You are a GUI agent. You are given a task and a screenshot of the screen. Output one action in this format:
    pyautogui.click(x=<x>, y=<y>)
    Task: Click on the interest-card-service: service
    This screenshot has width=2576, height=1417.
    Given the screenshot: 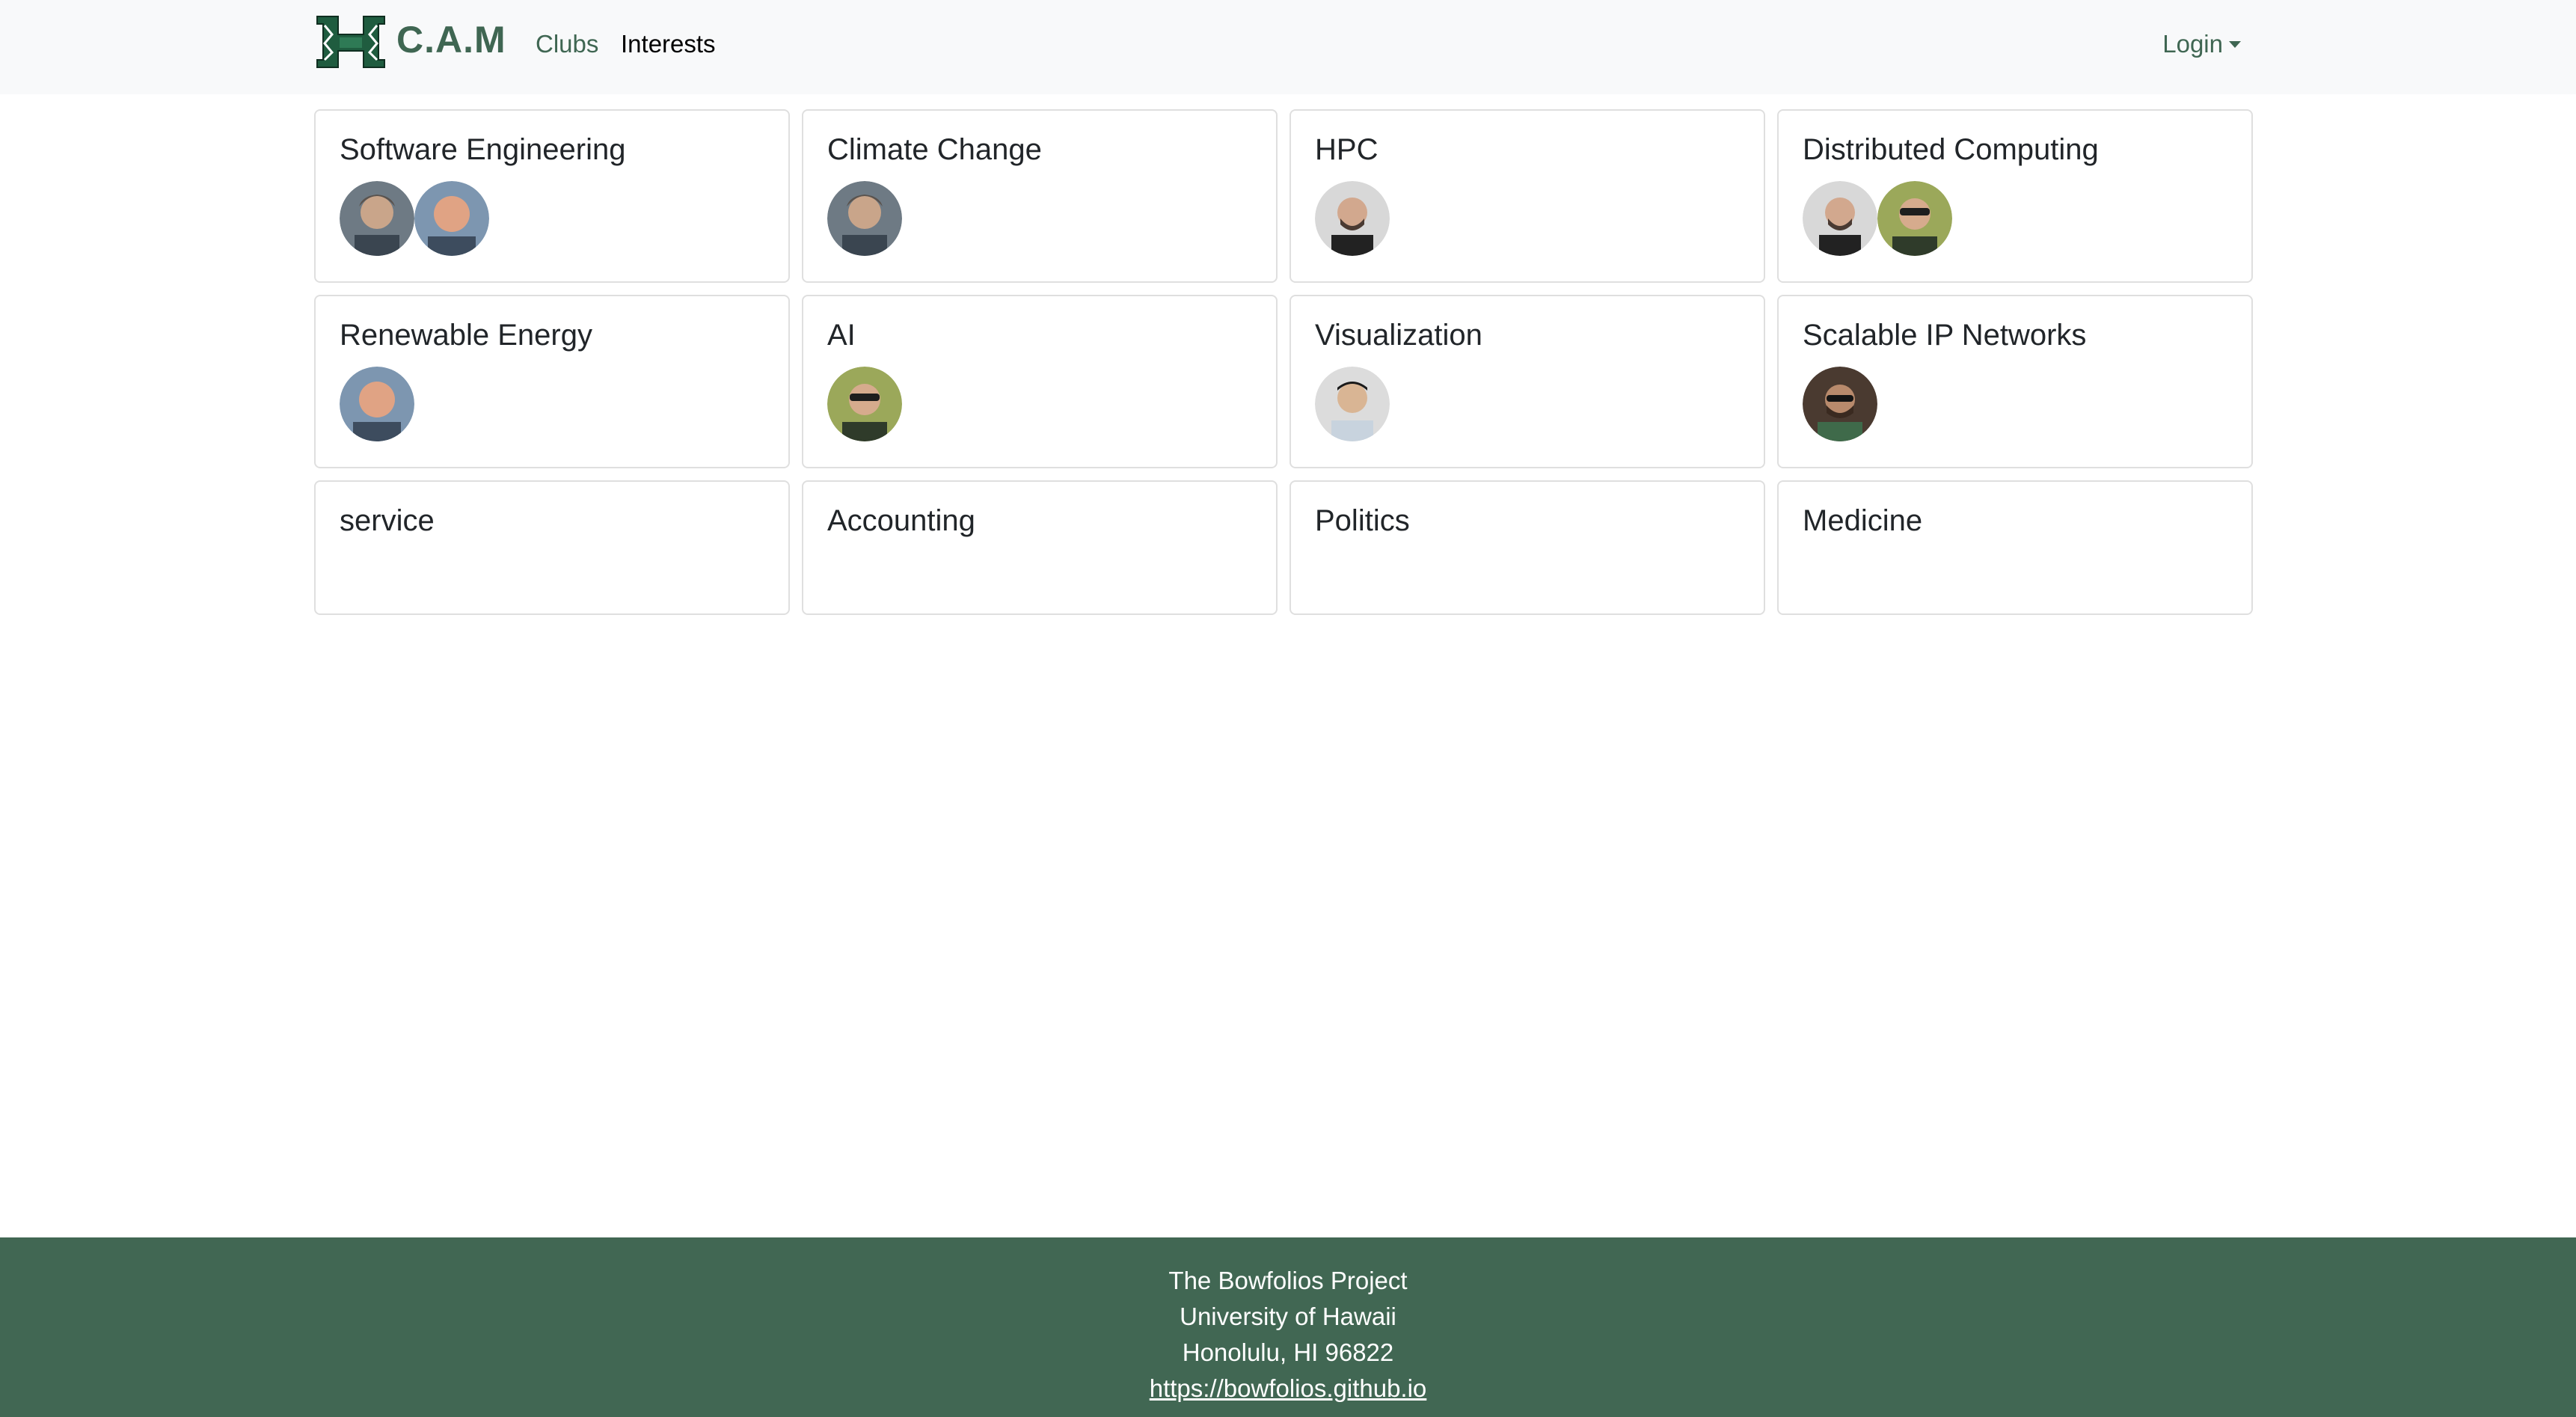 What is the action you would take?
    pyautogui.click(x=552, y=547)
    